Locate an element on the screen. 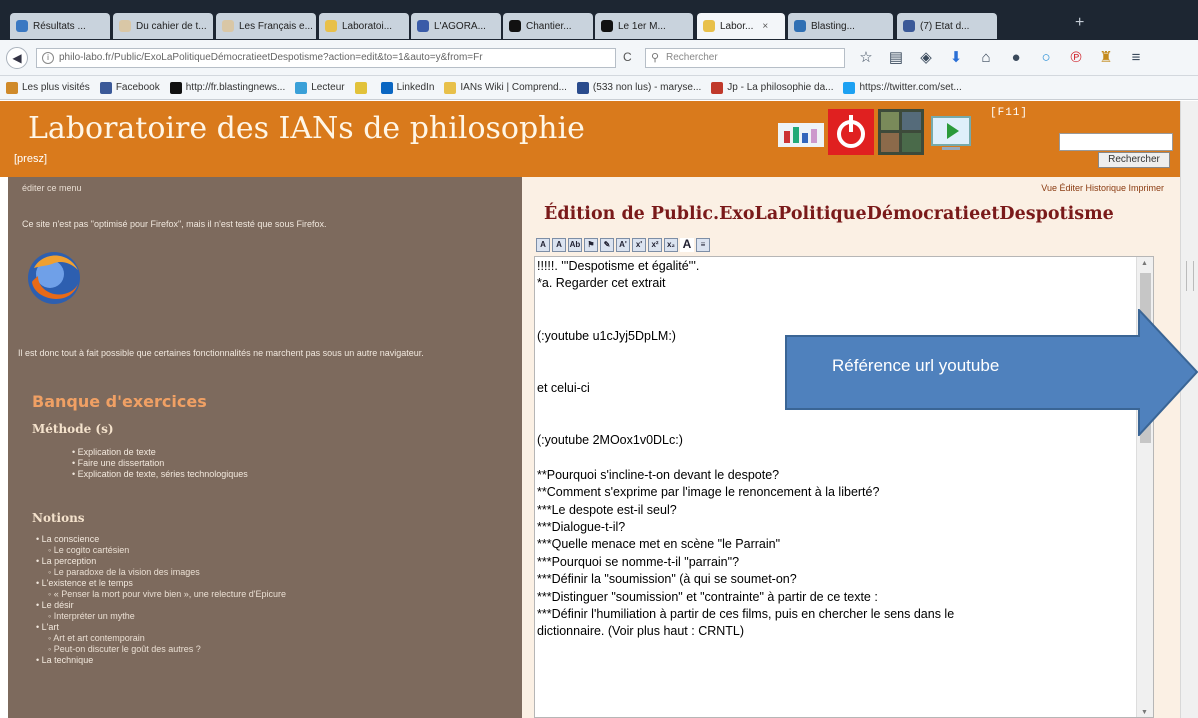 This screenshot has height=718, width=1198. notion-label: Le paradoxe de la vision des images is located at coordinates (126, 572).